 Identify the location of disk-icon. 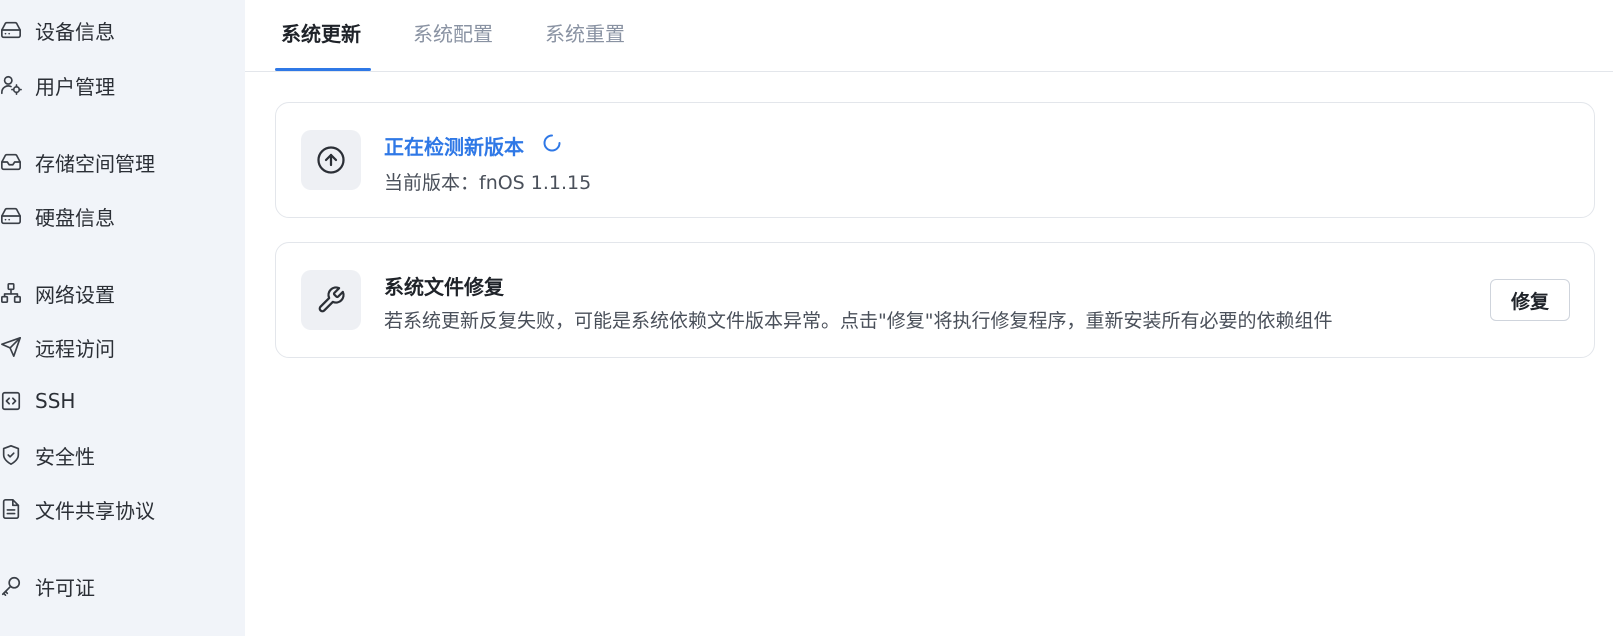
(11, 216).